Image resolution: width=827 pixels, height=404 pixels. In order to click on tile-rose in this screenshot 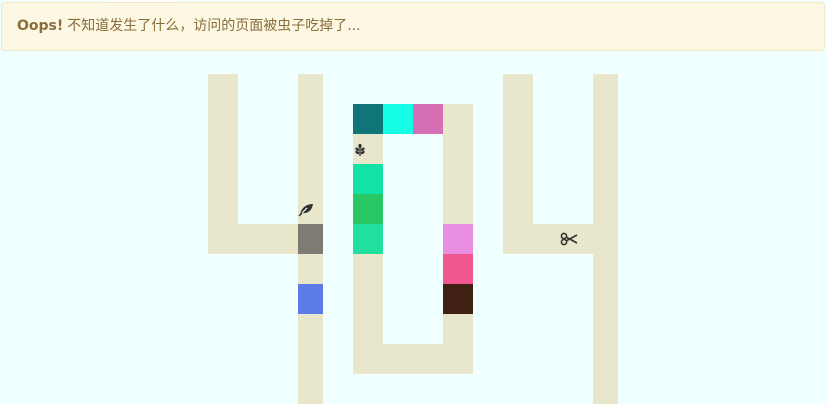, I will do `click(458, 269)`.